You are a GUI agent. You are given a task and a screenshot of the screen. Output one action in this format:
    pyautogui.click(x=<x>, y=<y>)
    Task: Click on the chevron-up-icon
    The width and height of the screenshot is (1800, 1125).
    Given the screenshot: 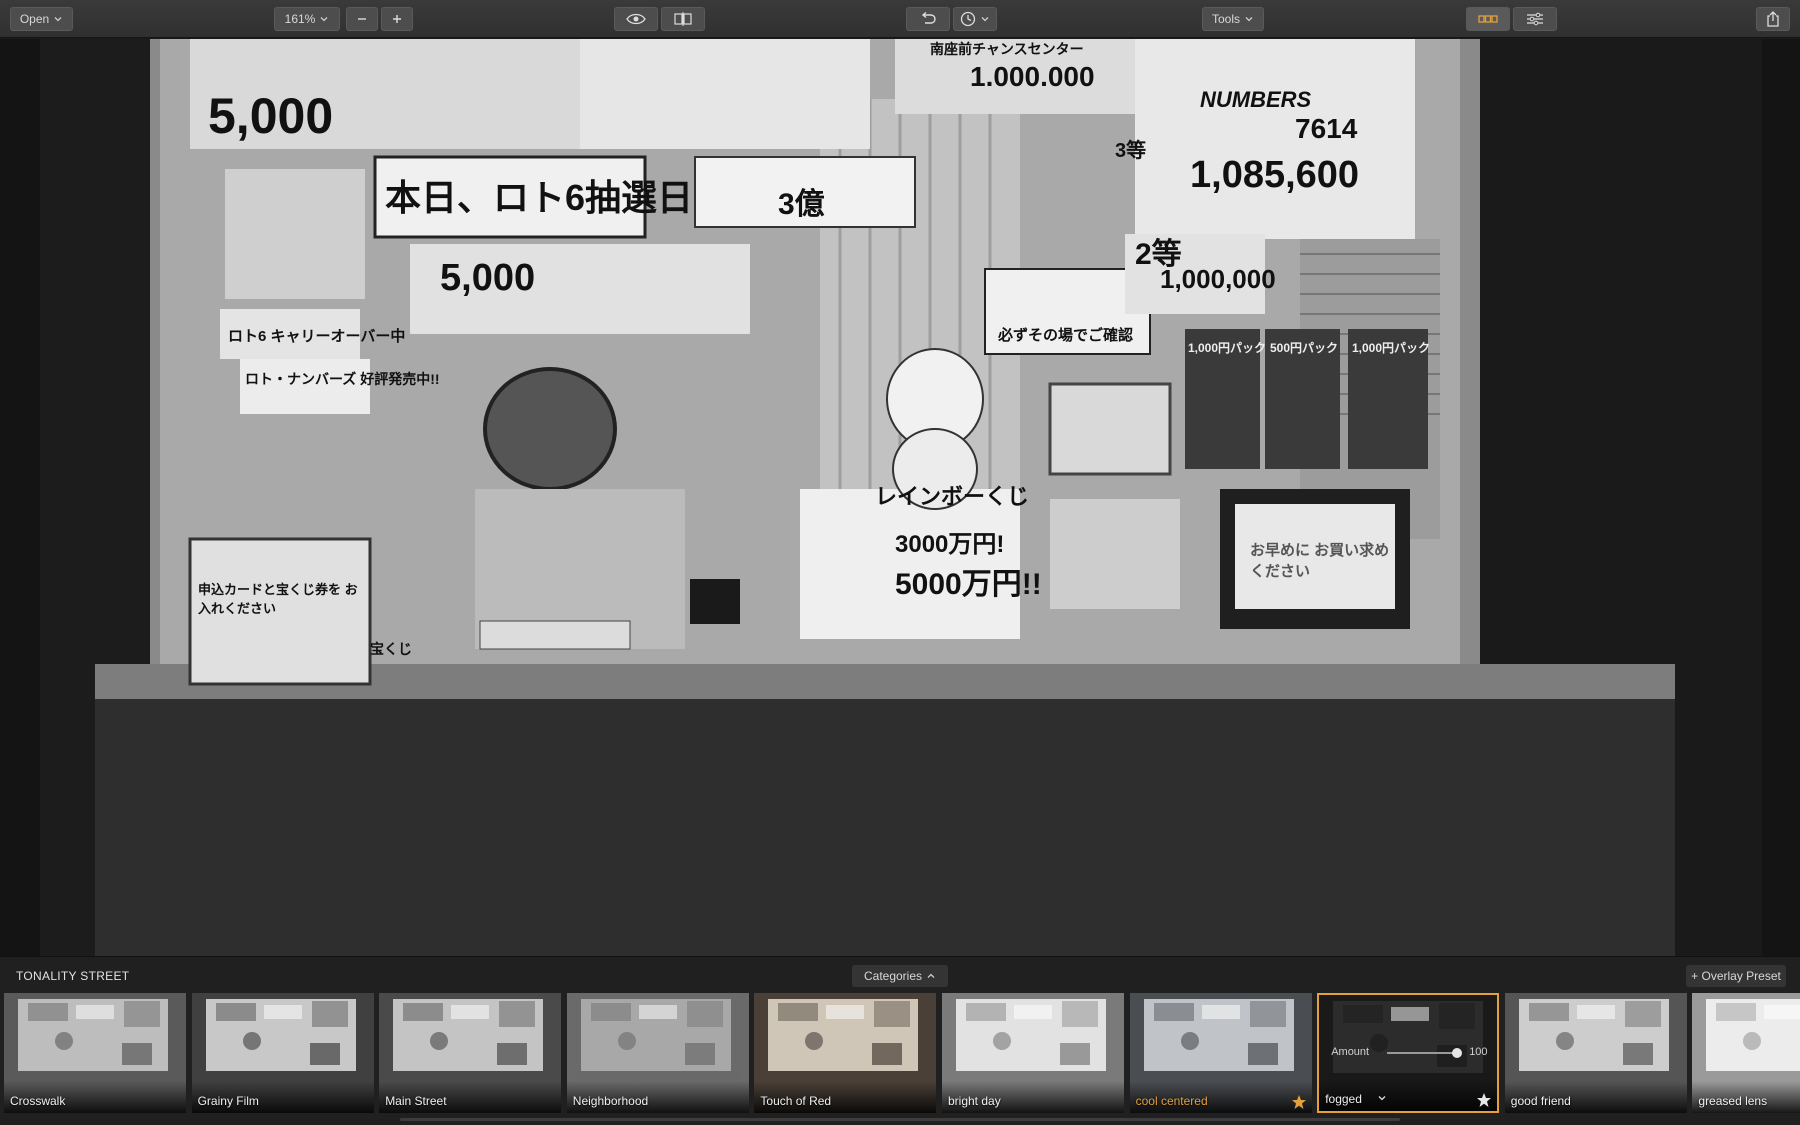 What is the action you would take?
    pyautogui.click(x=931, y=975)
    